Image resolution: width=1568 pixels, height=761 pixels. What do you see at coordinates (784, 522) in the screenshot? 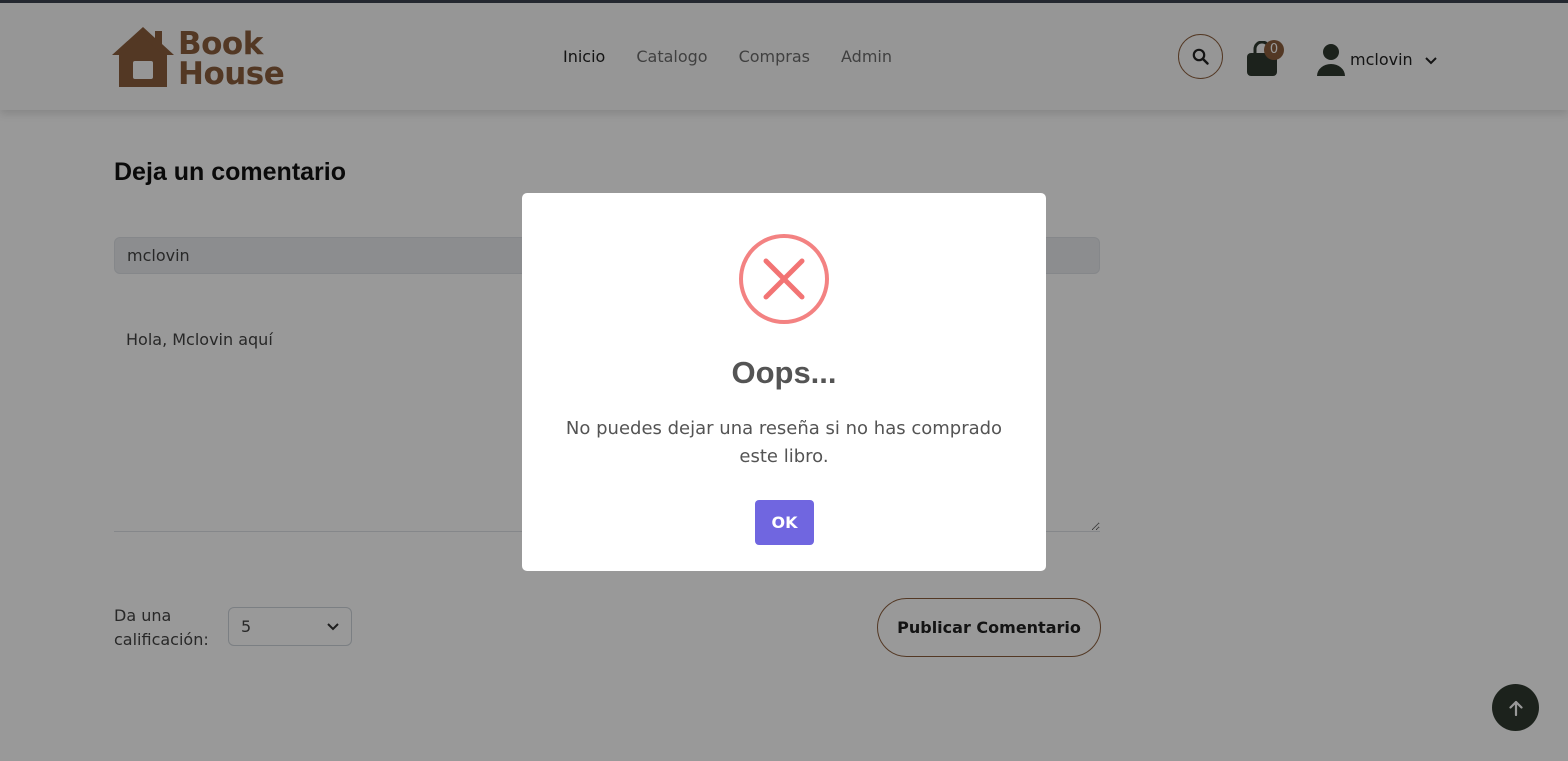
I see `ok-button: OK` at bounding box center [784, 522].